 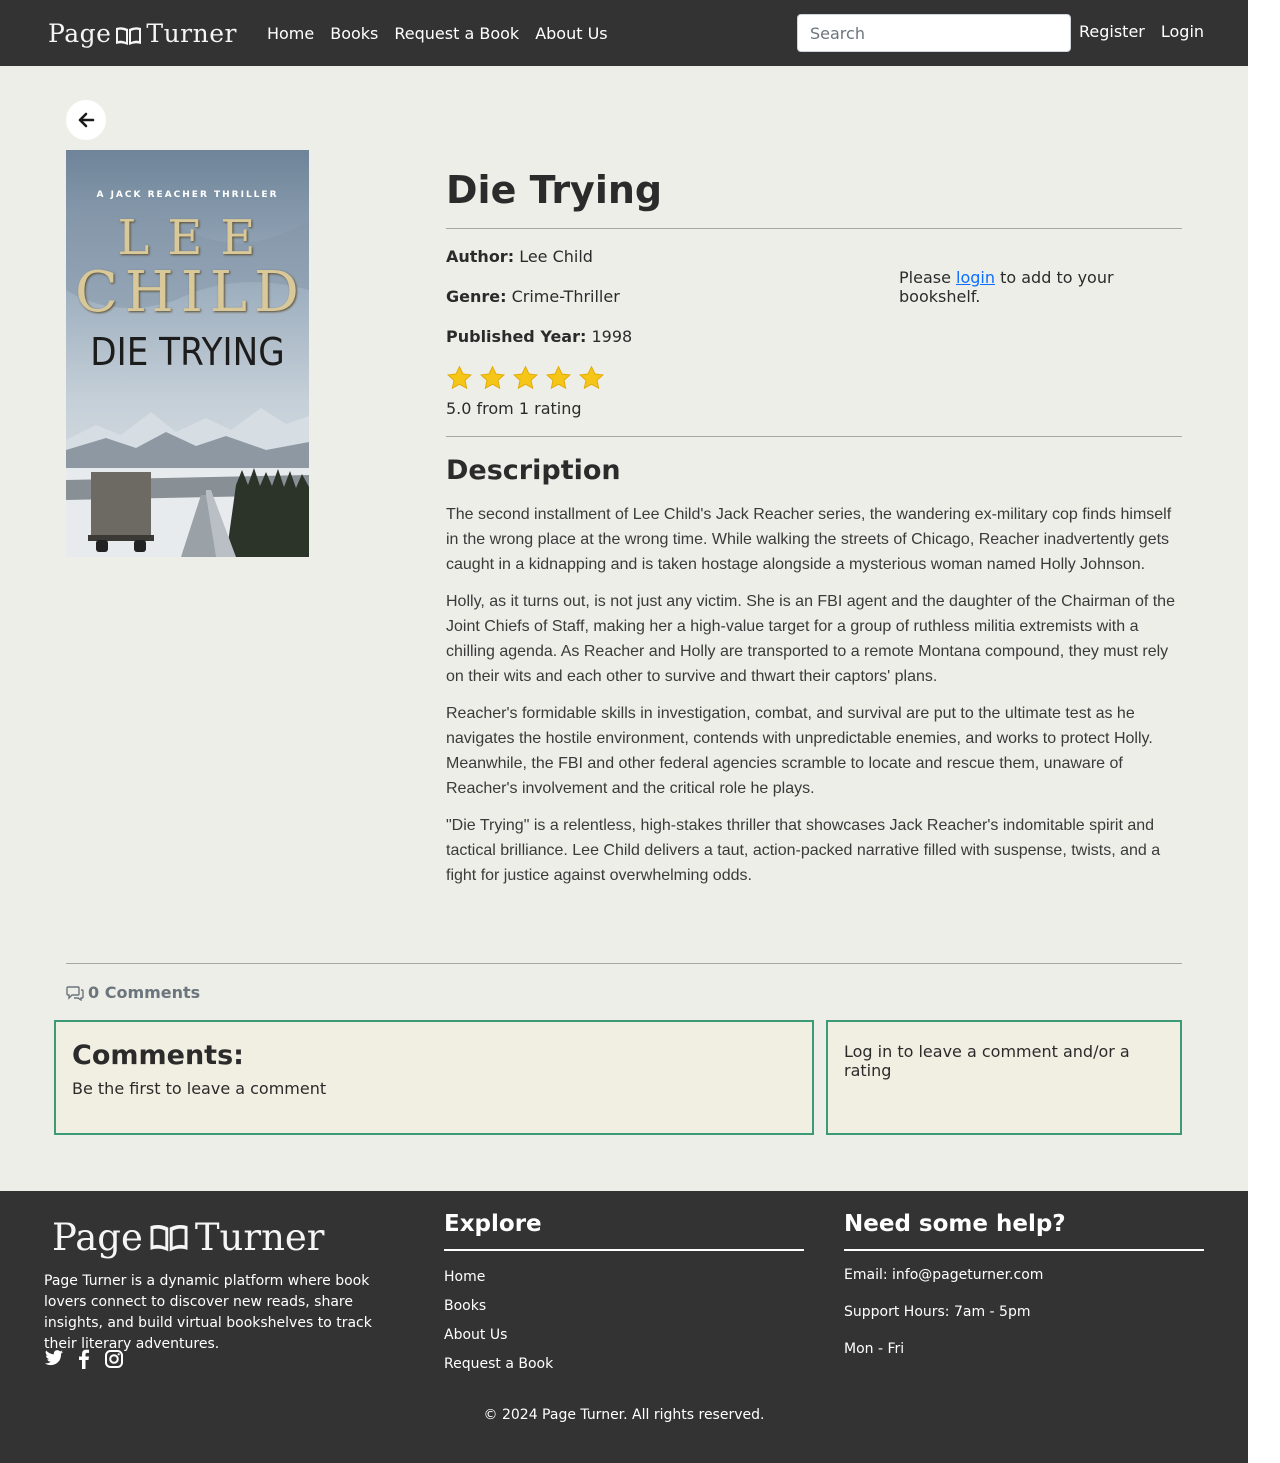 I want to click on nav-books: Books, so click(x=354, y=33).